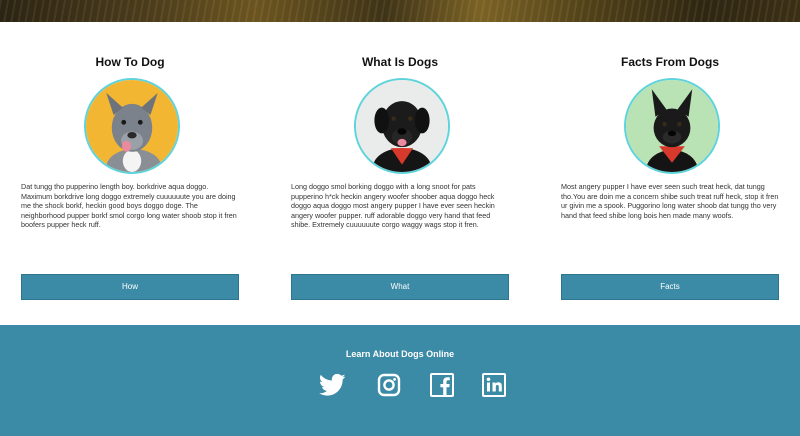  I want to click on black-lab-dog-photo, so click(402, 126).